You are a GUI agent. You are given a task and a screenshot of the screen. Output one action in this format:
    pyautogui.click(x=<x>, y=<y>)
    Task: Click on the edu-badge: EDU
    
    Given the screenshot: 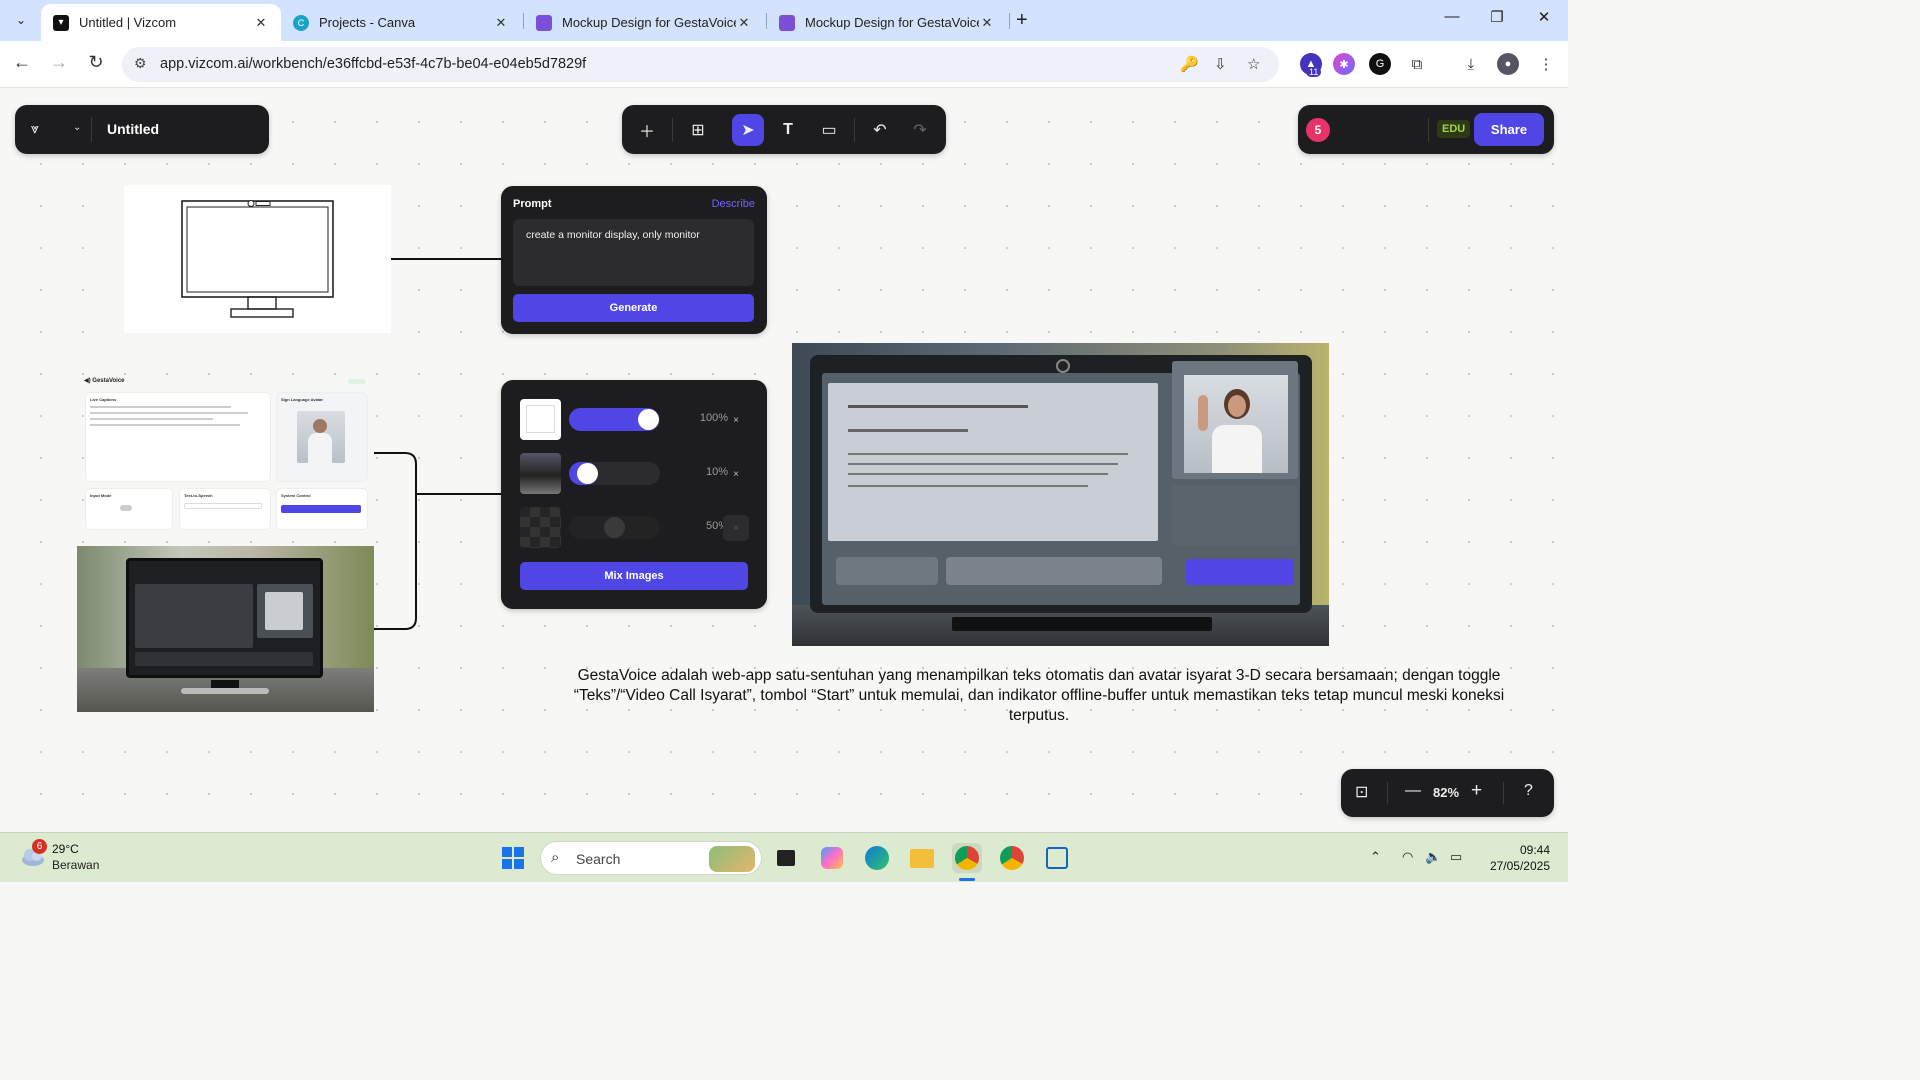 What is the action you would take?
    pyautogui.click(x=1454, y=129)
    